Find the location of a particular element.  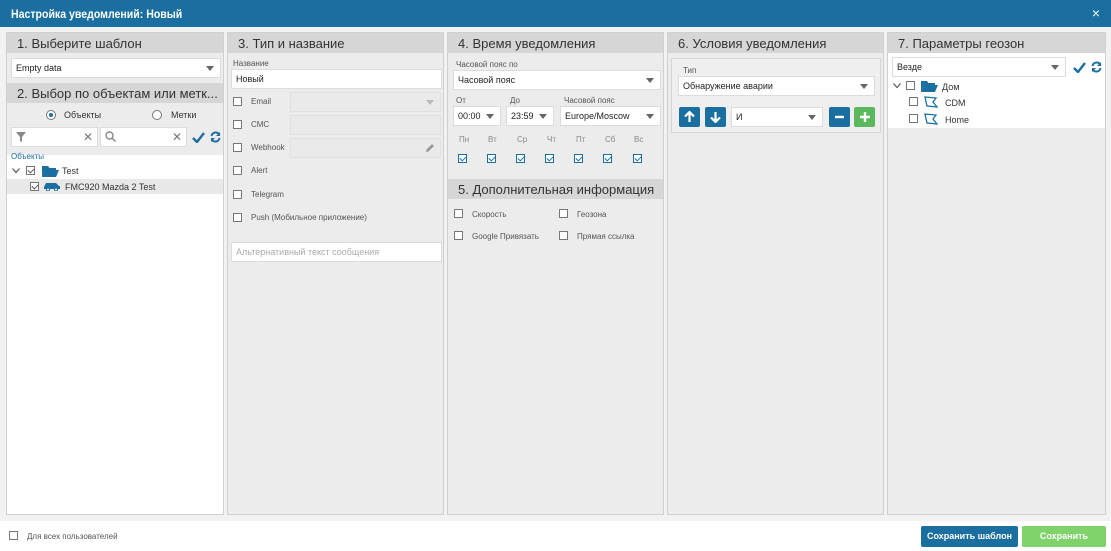

day-checkbox-sat is located at coordinates (607, 158).